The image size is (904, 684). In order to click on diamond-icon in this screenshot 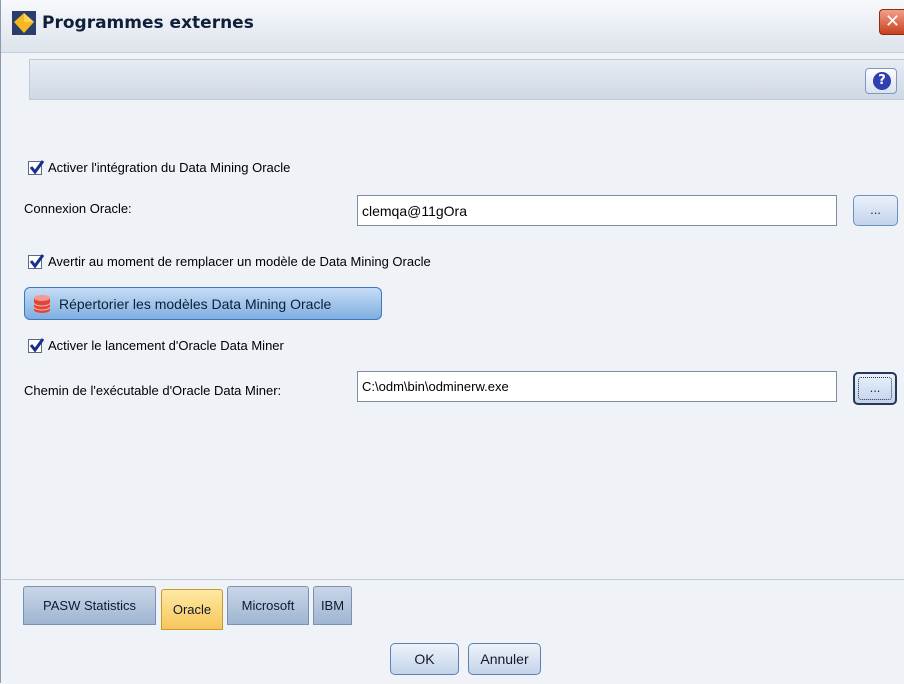, I will do `click(24, 23)`.